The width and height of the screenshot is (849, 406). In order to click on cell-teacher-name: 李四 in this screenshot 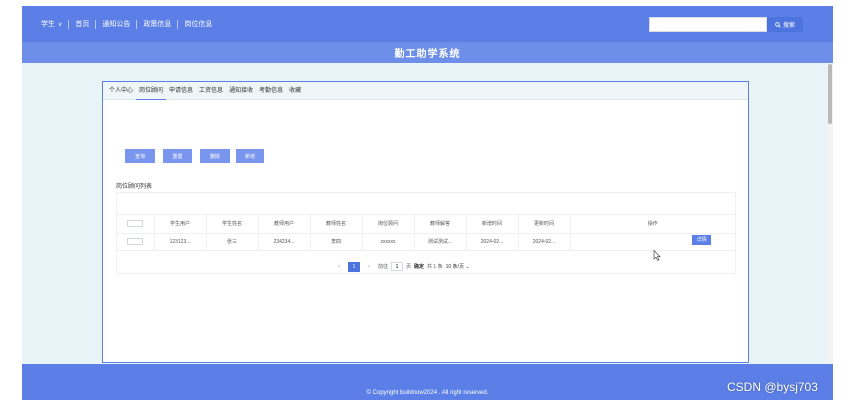, I will do `click(336, 242)`.